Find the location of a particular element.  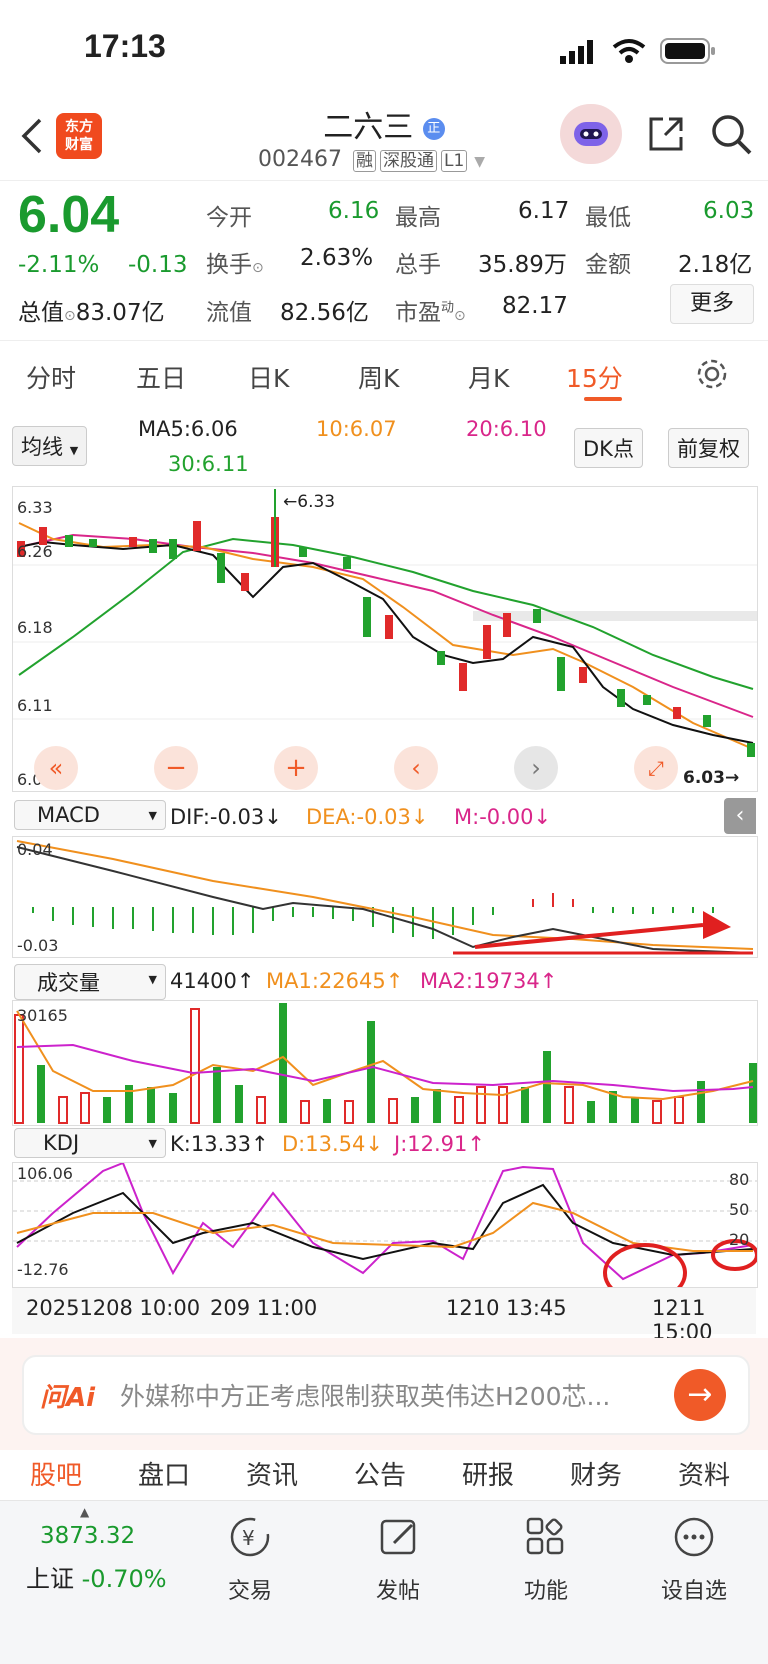

more-button: 更多 is located at coordinates (712, 304).